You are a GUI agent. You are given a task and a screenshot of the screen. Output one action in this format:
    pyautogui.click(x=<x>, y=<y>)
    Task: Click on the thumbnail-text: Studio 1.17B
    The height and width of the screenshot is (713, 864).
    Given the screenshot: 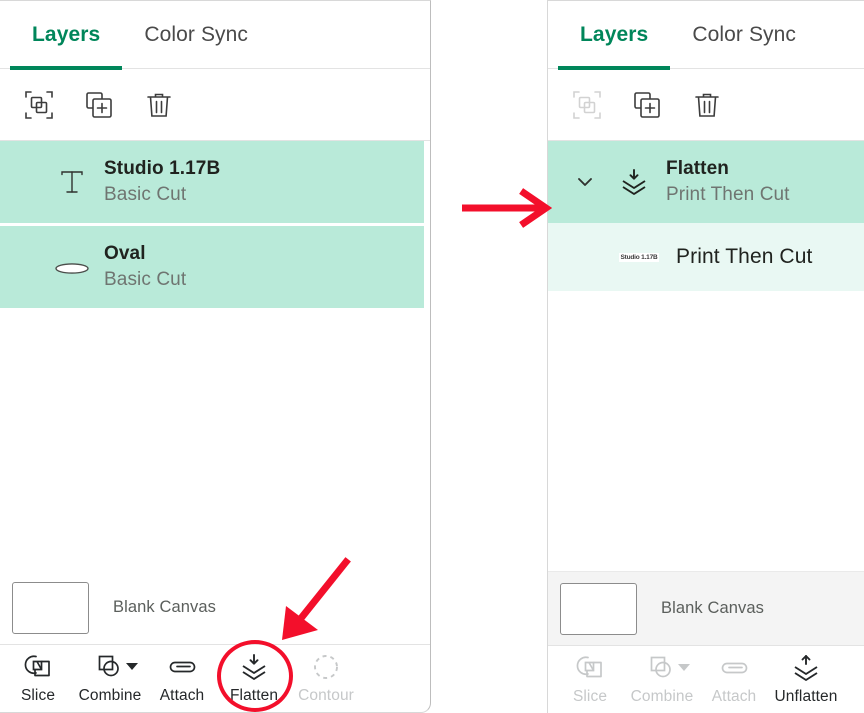 What is the action you would take?
    pyautogui.click(x=639, y=257)
    